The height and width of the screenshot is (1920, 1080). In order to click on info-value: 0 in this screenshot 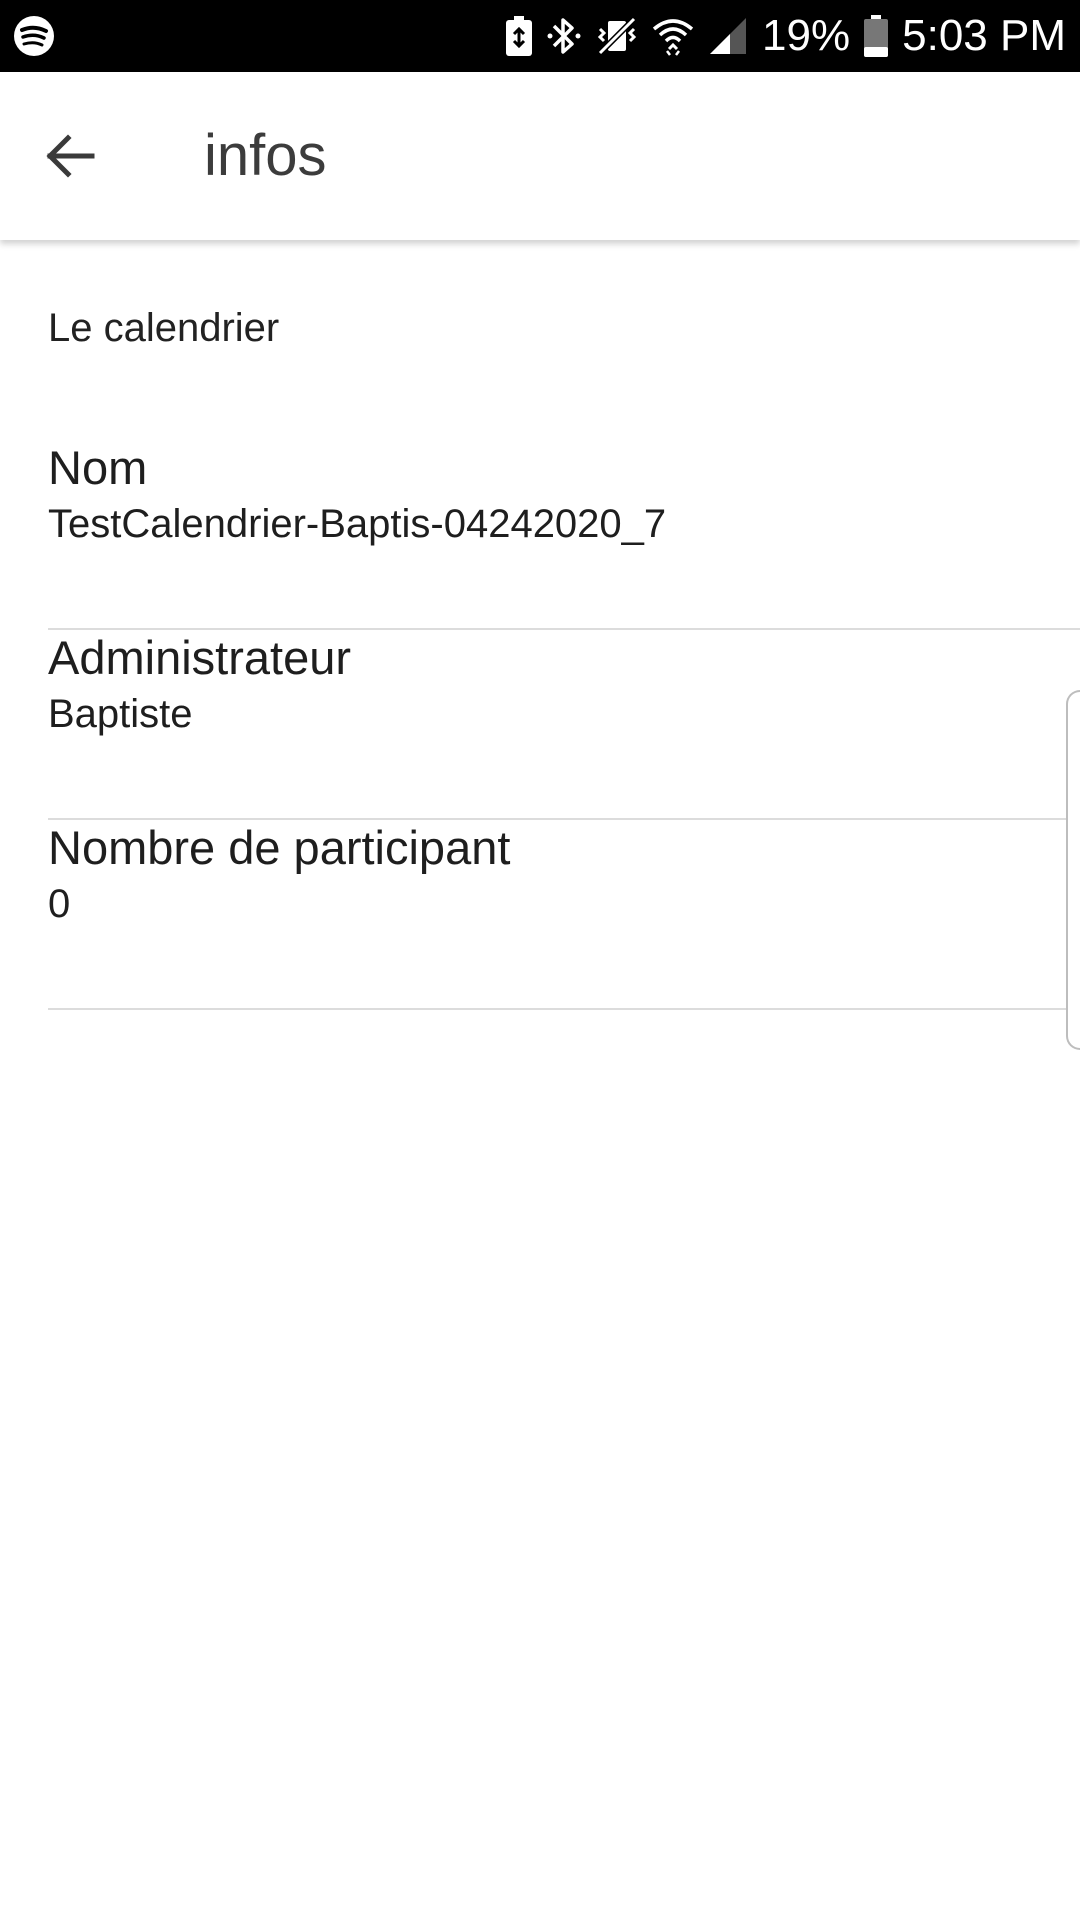, I will do `click(59, 904)`.